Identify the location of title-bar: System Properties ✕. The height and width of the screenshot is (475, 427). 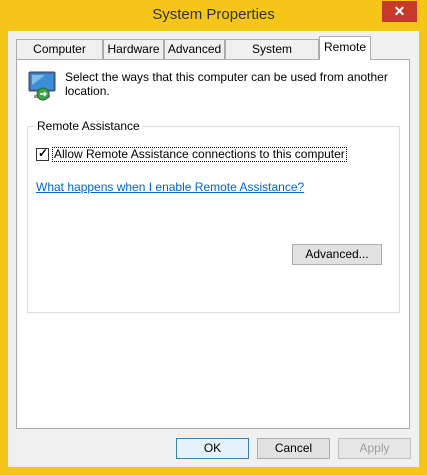
(213, 15).